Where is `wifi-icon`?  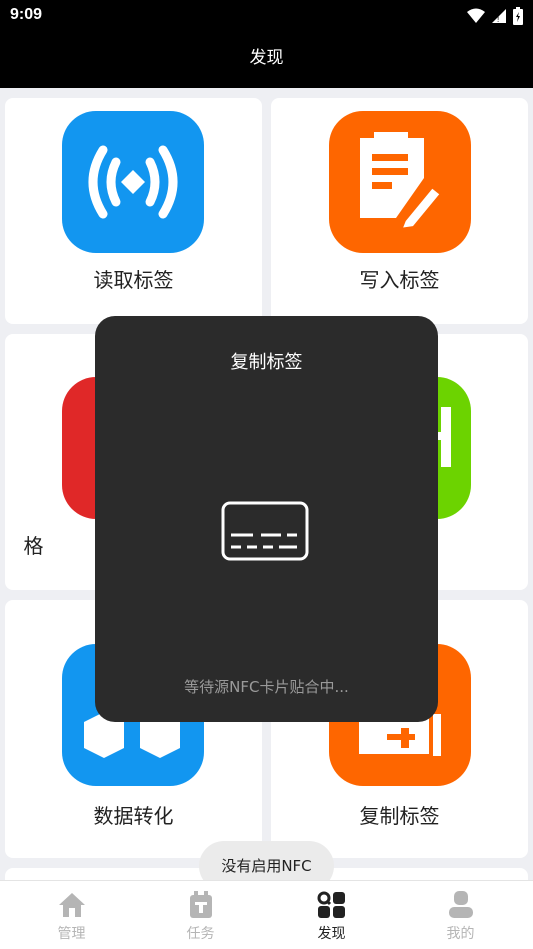
wifi-icon is located at coordinates (476, 15).